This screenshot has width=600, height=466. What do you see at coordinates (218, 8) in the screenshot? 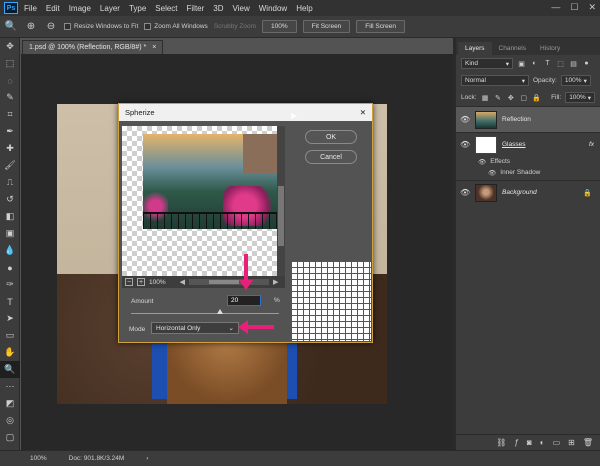
I see `menu-3d: 3D` at bounding box center [218, 8].